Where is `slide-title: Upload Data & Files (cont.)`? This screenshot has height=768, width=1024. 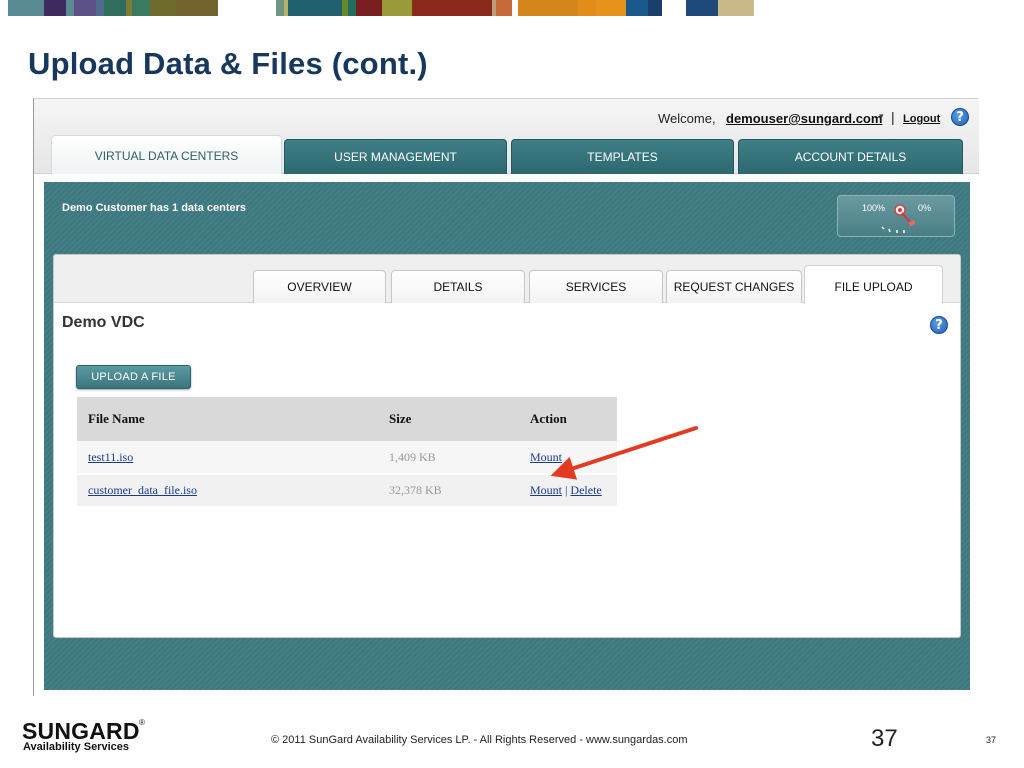 slide-title: Upload Data & Files (cont.) is located at coordinates (228, 63).